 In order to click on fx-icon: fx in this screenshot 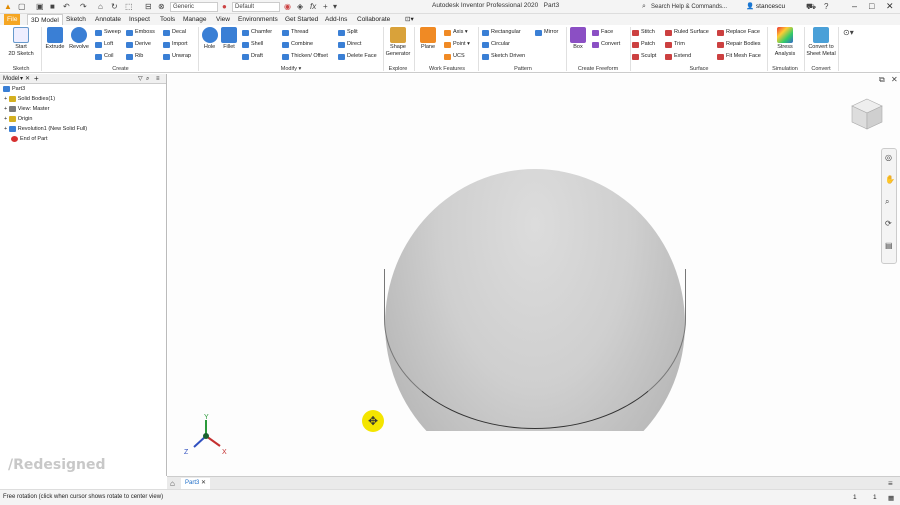, I will do `click(313, 7)`.